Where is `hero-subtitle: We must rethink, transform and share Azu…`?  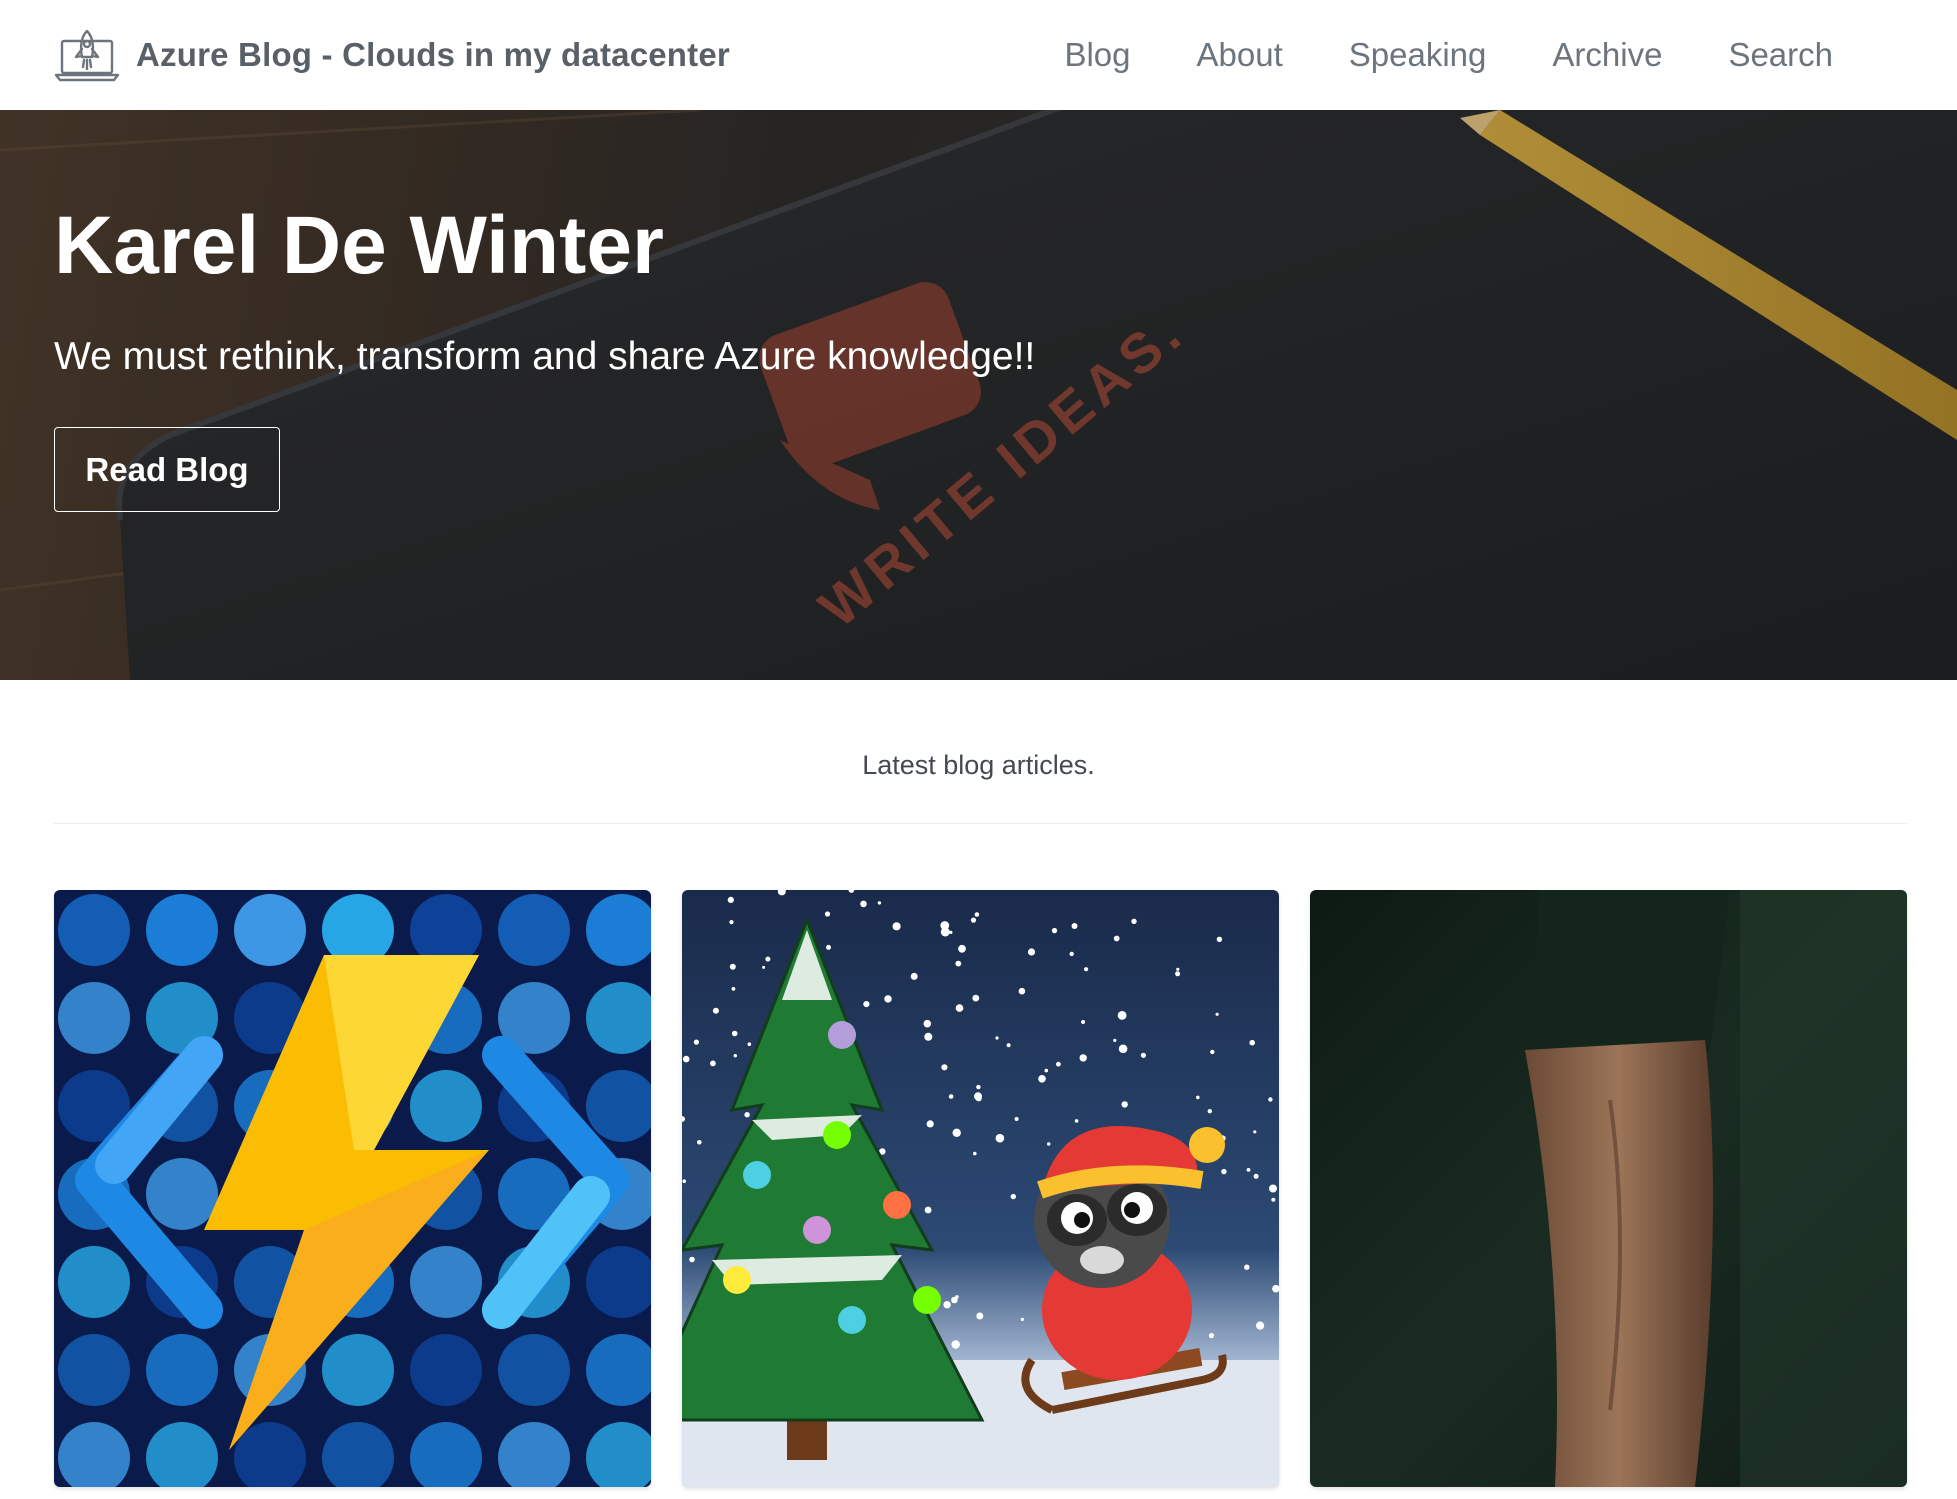 hero-subtitle: We must rethink, transform and share Azu… is located at coordinates (545, 356).